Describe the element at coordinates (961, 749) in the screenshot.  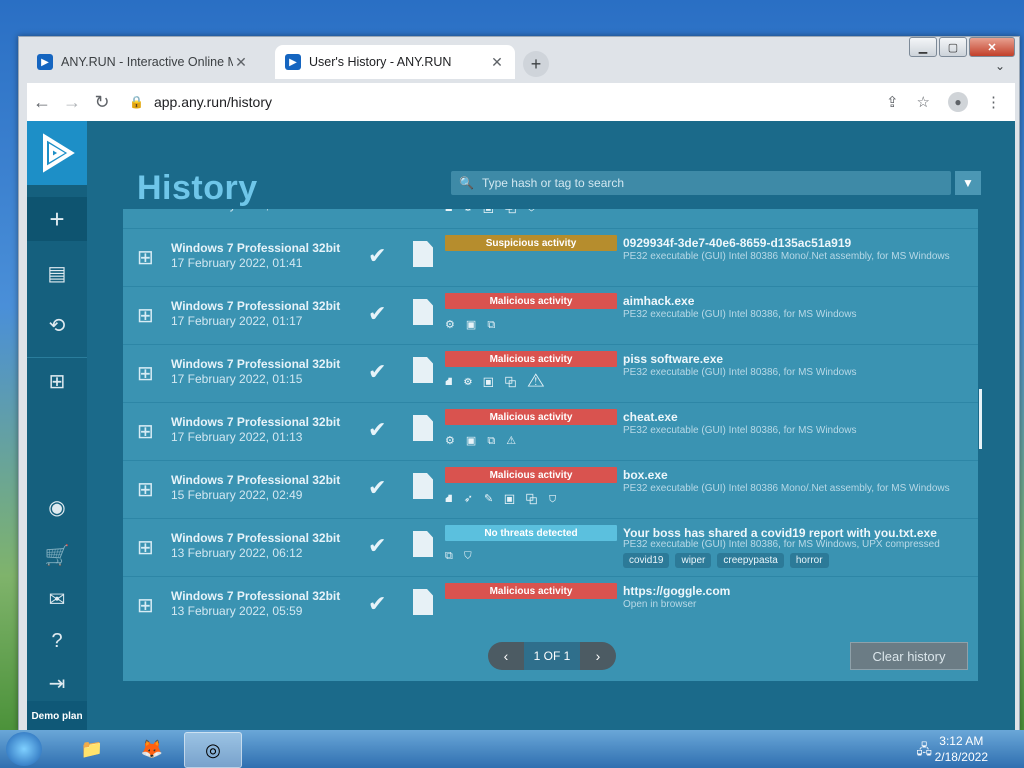
I see `clock: 3:12 AM 2/18/2022` at that location.